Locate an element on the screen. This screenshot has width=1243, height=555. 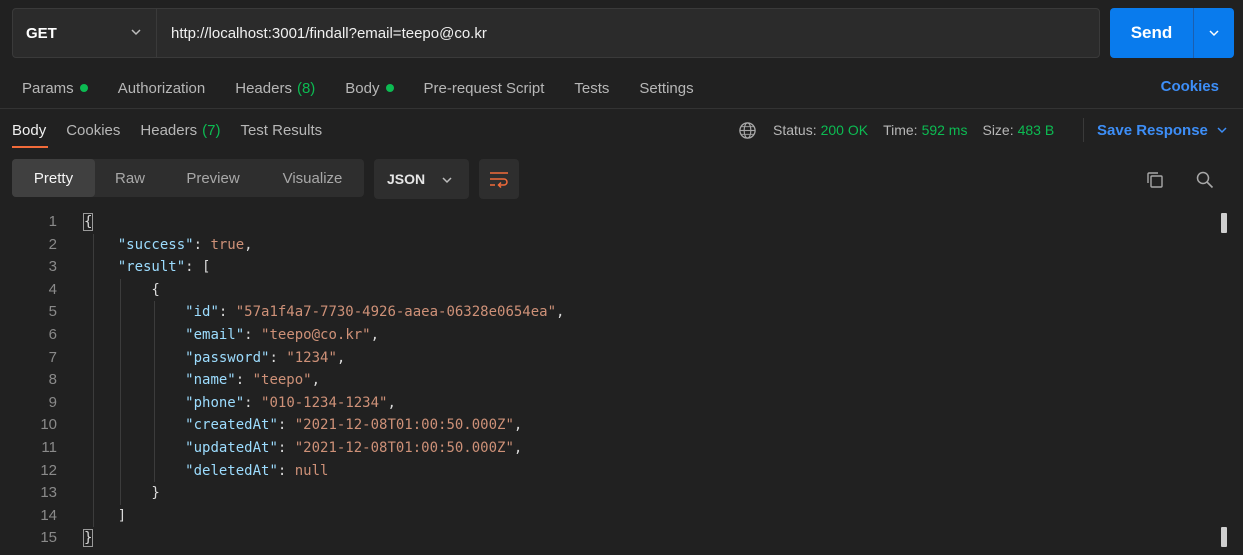
wrap-lines-icon is located at coordinates (499, 180).